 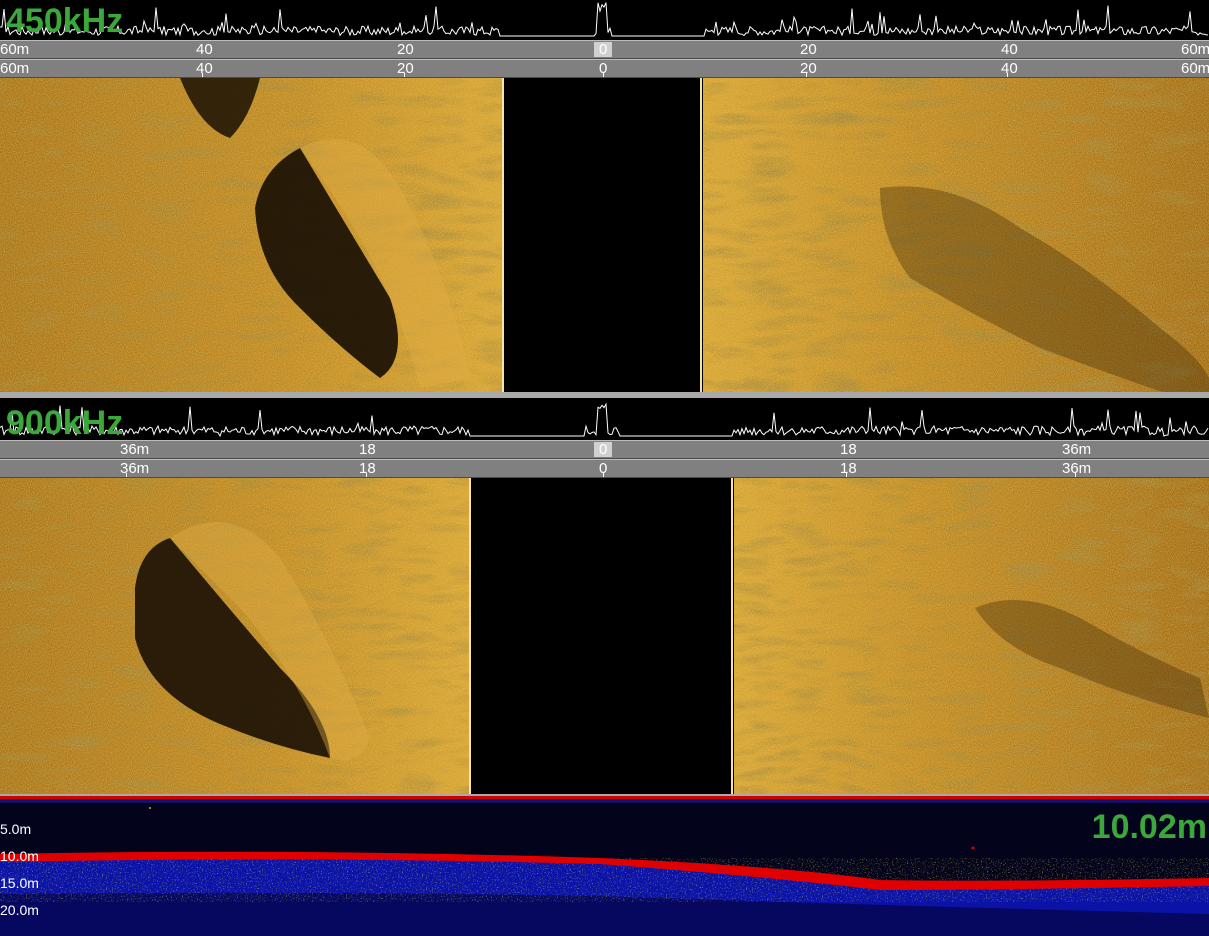 What do you see at coordinates (604, 468) in the screenshot?
I see `range-scale-bottom: 36m 18 0 18 36m` at bounding box center [604, 468].